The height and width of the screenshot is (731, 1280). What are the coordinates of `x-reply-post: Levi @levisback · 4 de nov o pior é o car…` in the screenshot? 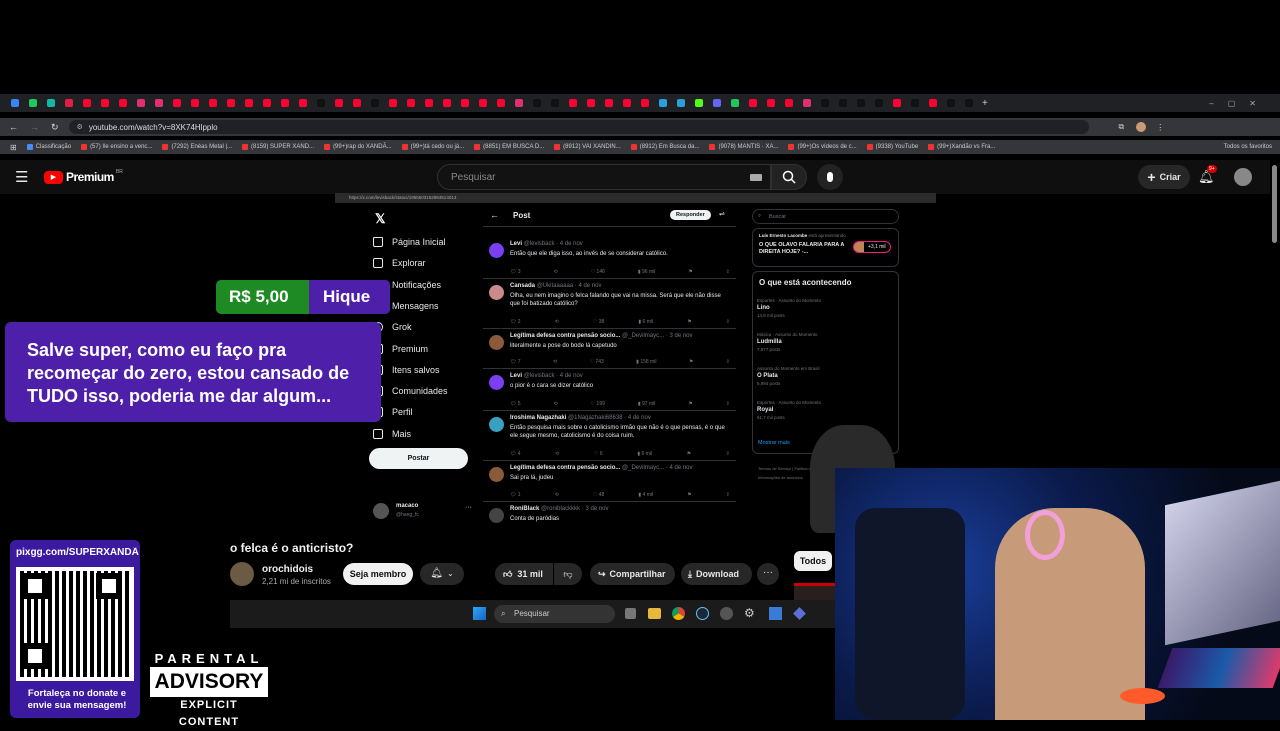 It's located at (609, 390).